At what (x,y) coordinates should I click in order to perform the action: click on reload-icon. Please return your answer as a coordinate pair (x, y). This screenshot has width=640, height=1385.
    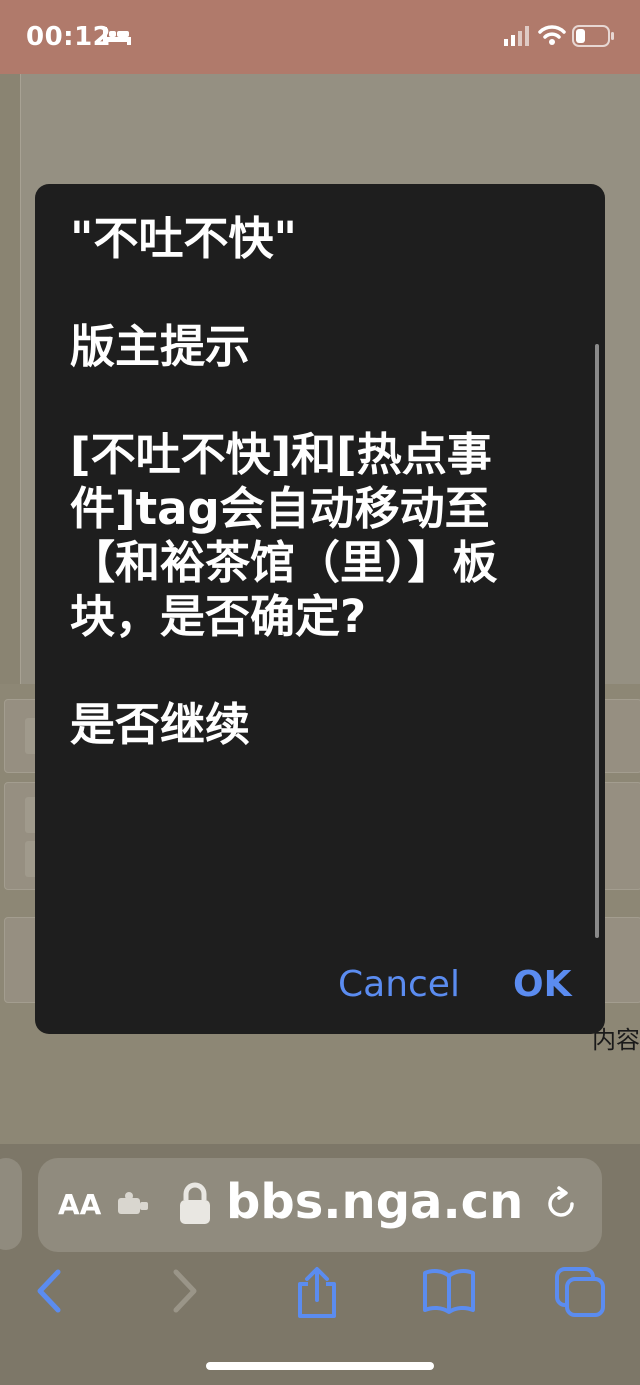
    Looking at the image, I should click on (562, 1204).